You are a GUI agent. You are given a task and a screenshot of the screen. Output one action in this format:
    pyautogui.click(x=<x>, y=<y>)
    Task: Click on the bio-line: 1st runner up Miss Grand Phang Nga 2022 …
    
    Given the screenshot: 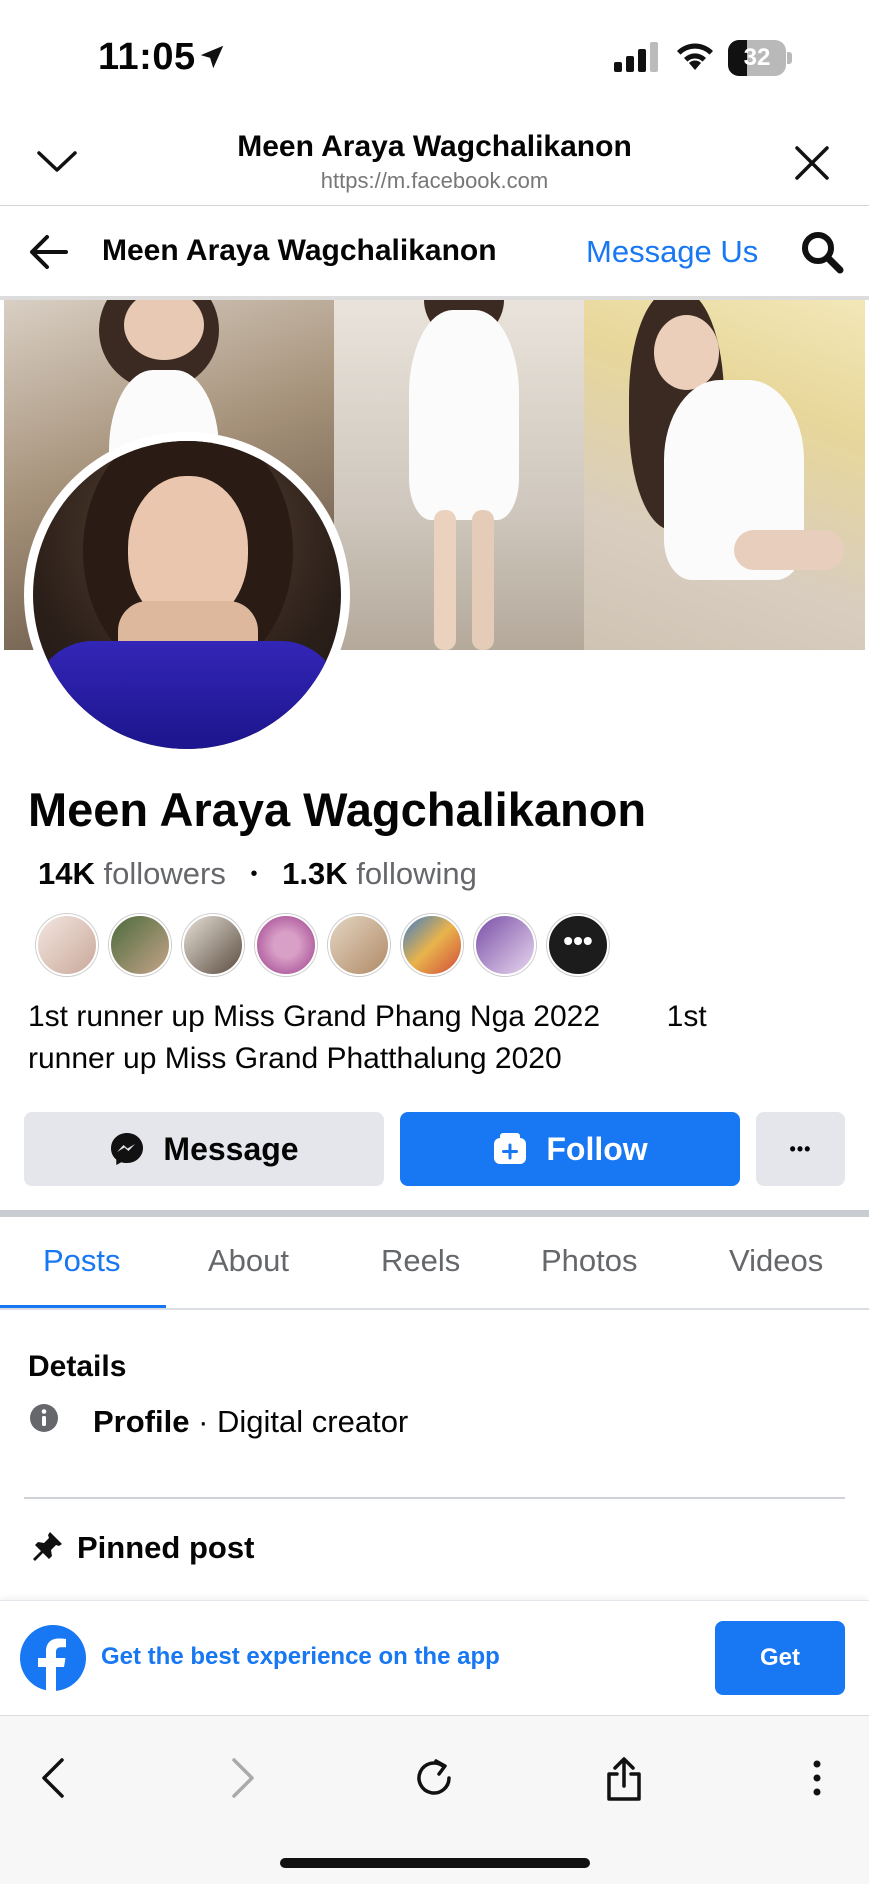 What is the action you would take?
    pyautogui.click(x=367, y=1016)
    